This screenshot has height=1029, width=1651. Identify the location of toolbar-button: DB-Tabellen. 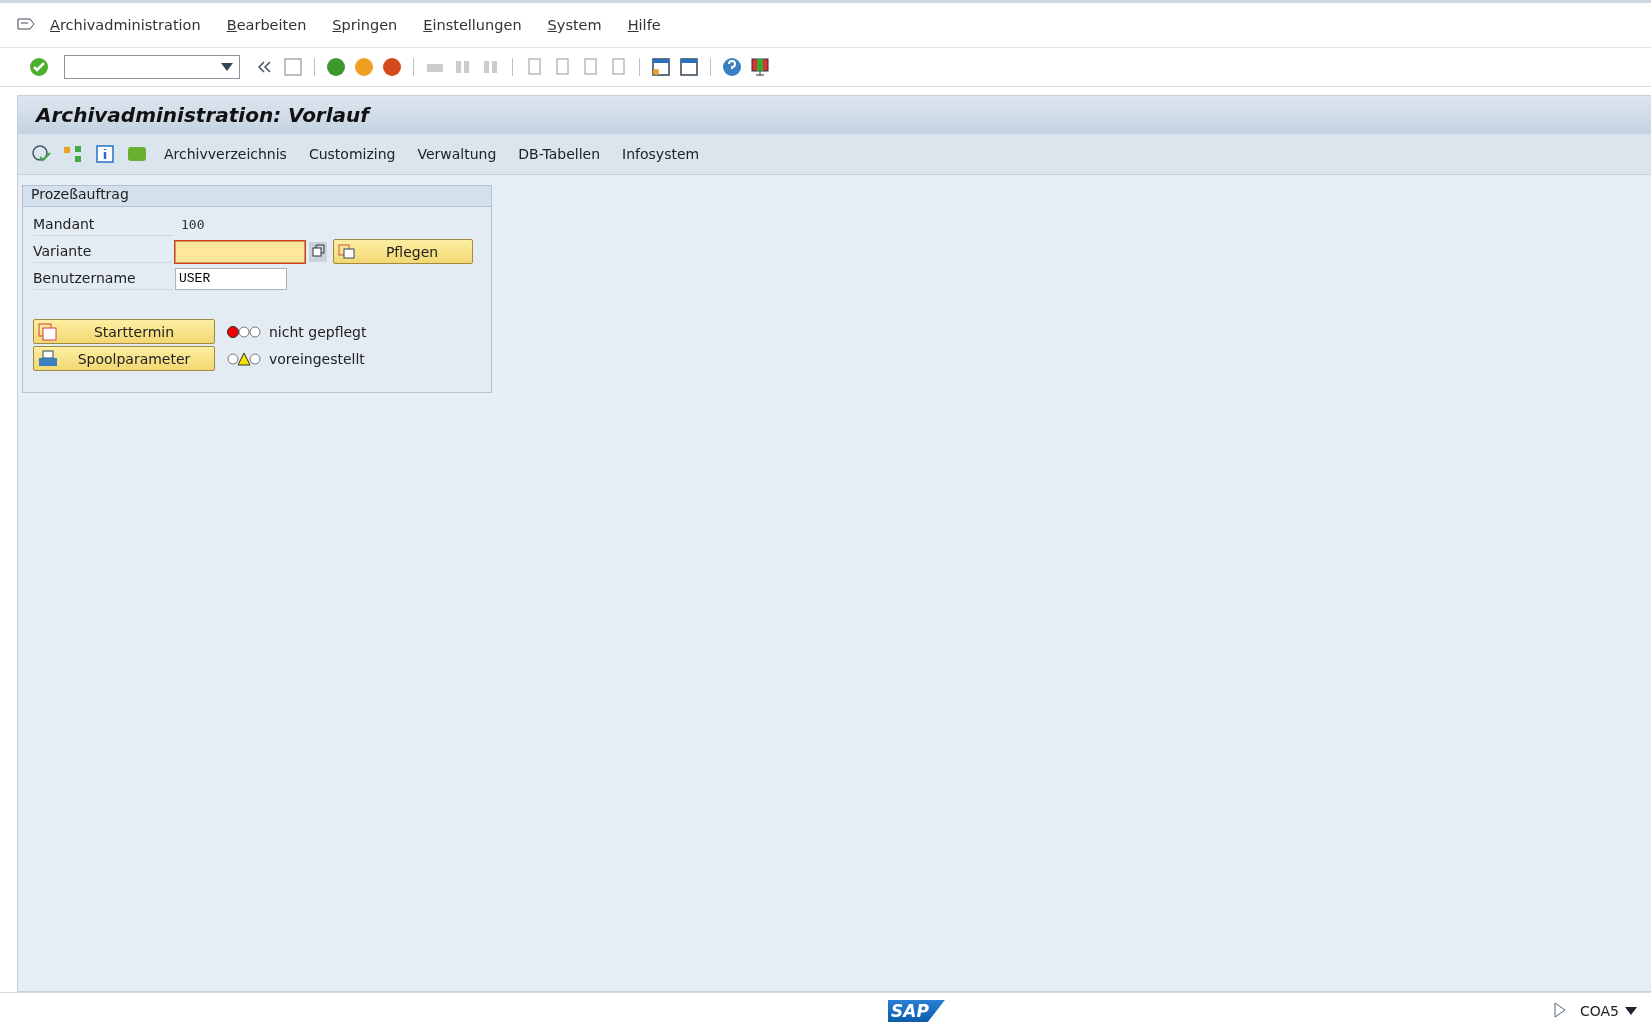
(559, 154).